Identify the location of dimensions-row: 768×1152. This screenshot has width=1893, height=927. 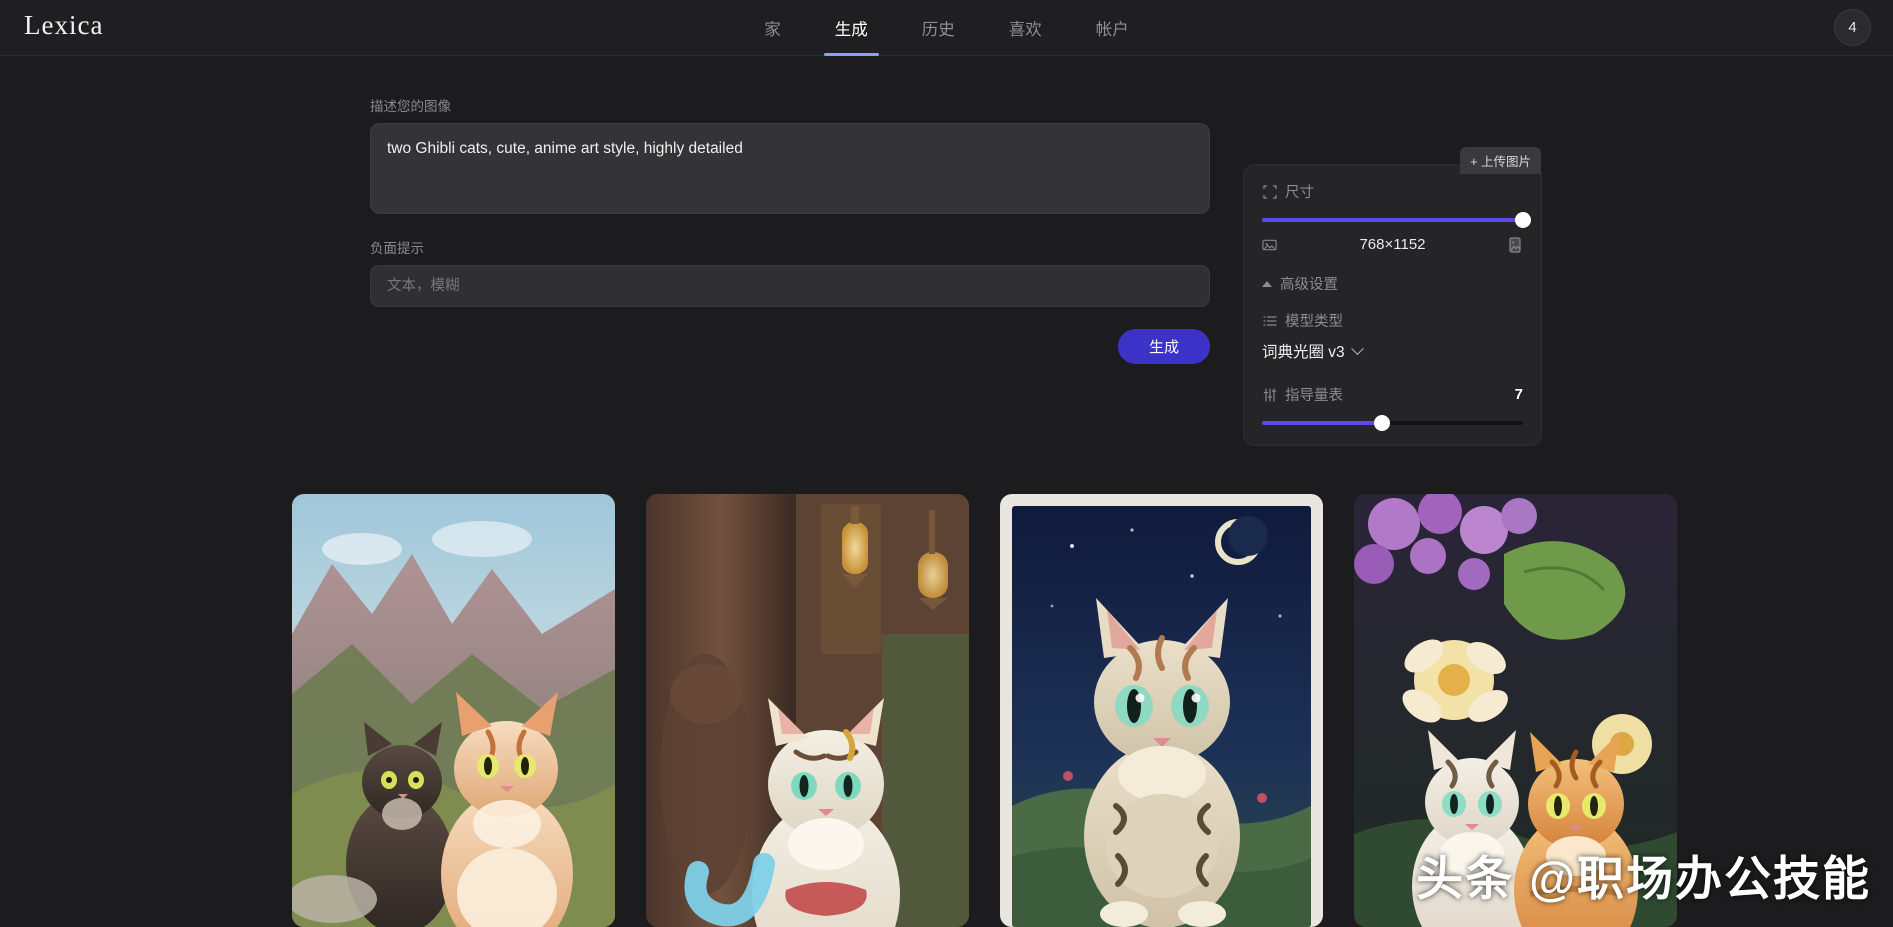
(1392, 244).